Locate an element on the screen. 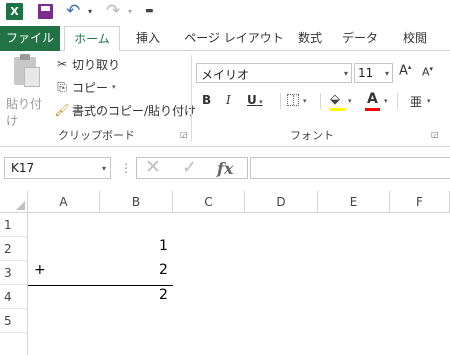 Image resolution: width=450 pixels, height=355 pixels. column-header-f: F is located at coordinates (420, 202).